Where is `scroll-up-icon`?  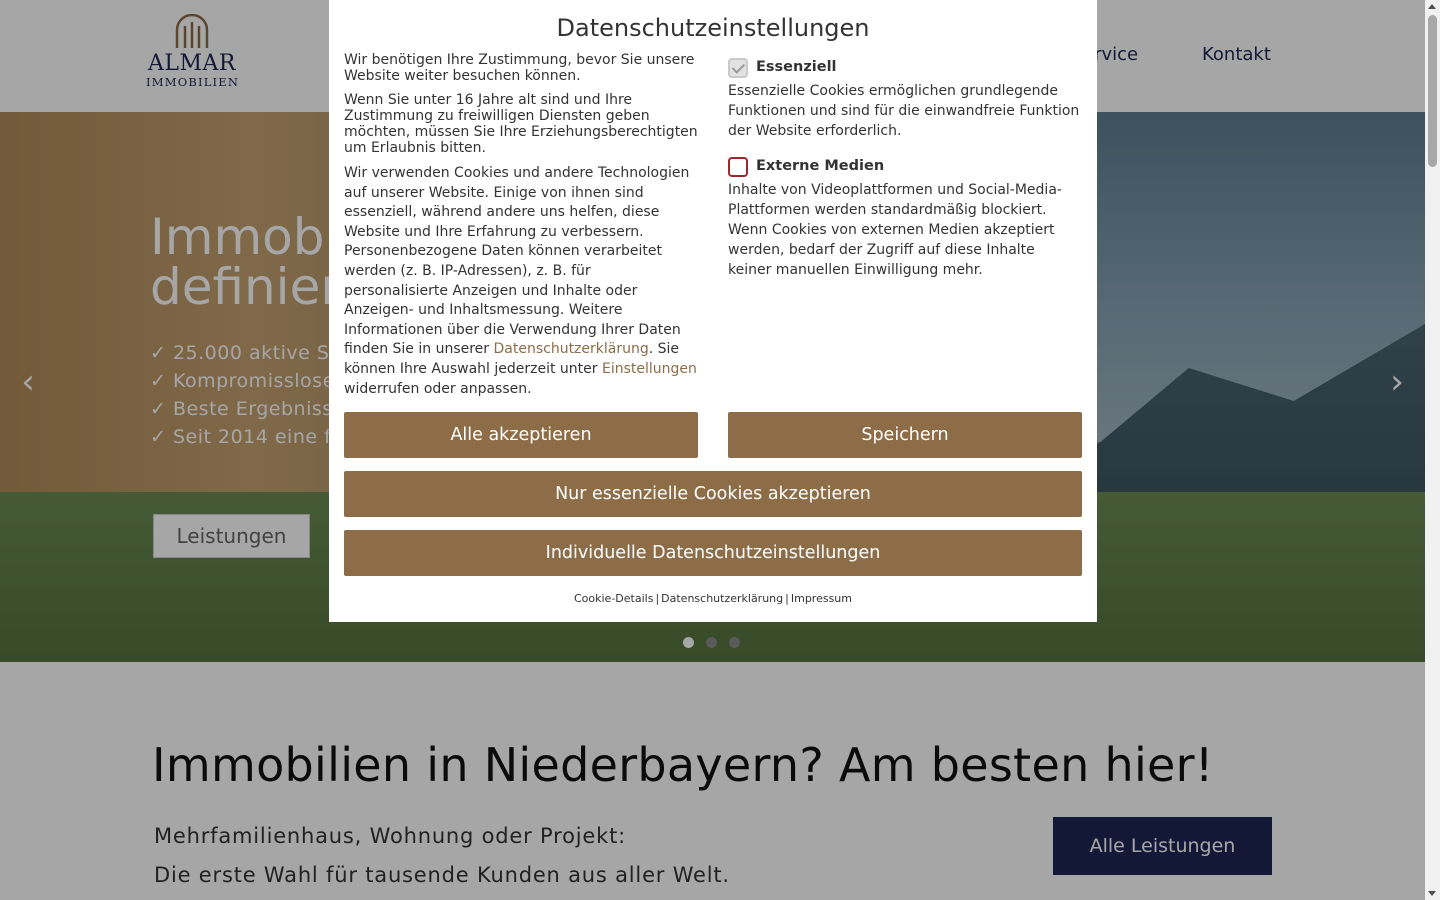
scroll-up-icon is located at coordinates (1432, 6).